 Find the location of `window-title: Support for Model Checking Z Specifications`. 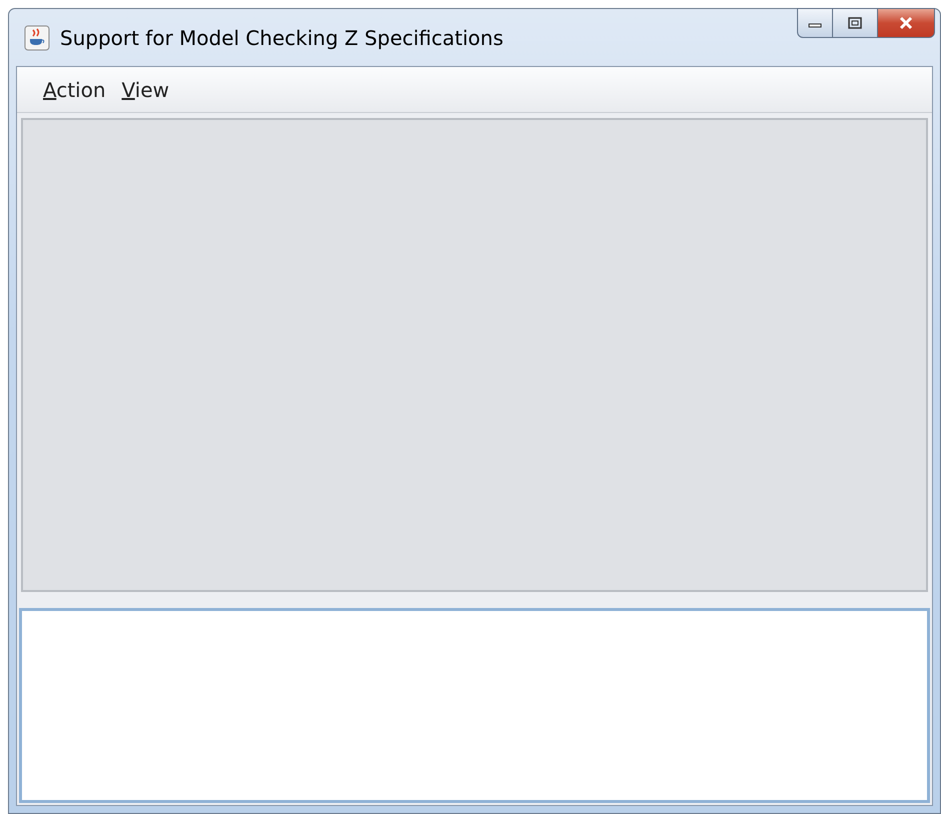

window-title: Support for Model Checking Z Specifications is located at coordinates (282, 38).